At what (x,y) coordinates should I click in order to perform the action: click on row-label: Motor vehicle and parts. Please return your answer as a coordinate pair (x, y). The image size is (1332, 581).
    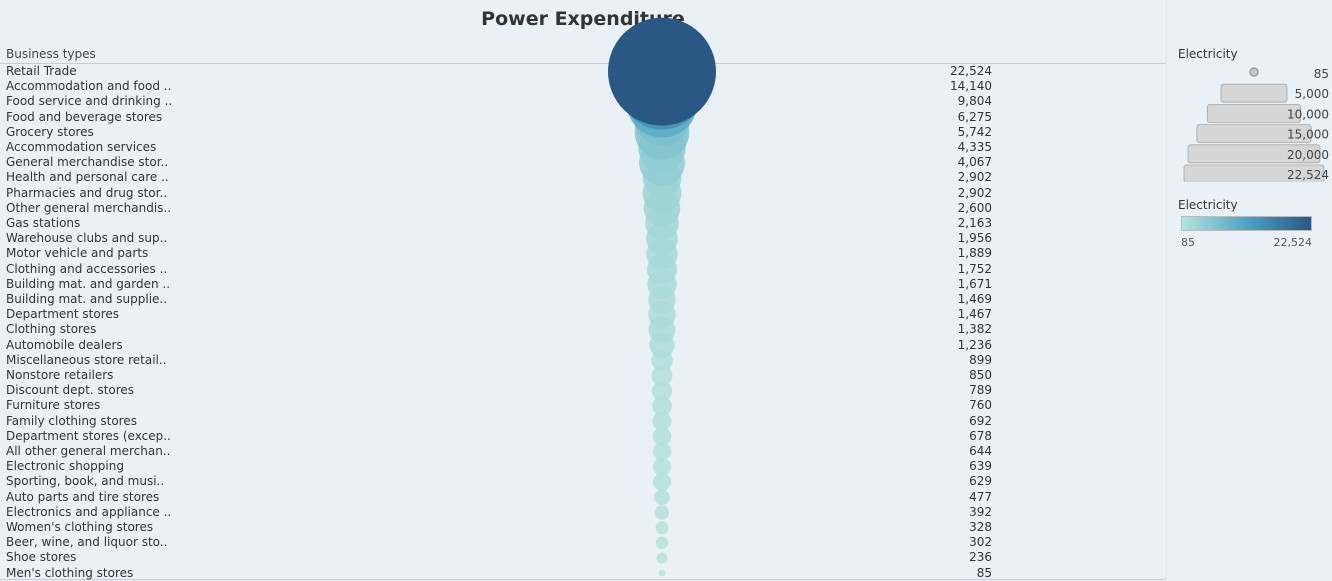
    Looking at the image, I should click on (77, 253).